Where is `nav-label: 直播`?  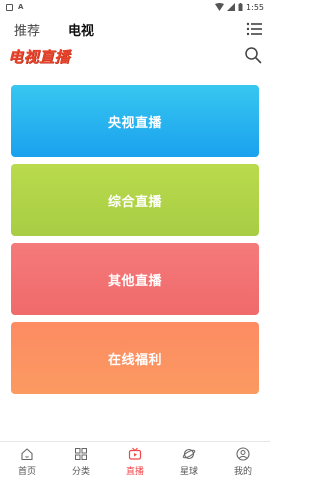 nav-label: 直播 is located at coordinates (134, 472).